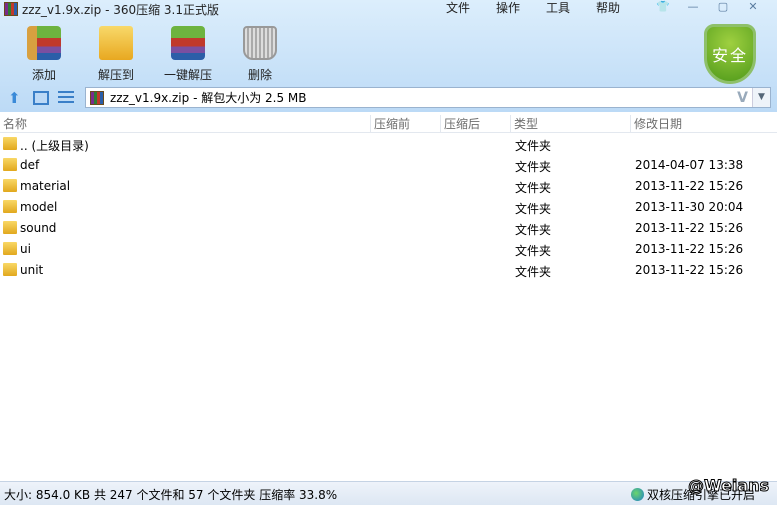 The height and width of the screenshot is (505, 777). Describe the element at coordinates (39, 207) in the screenshot. I see `file-name: model` at that location.